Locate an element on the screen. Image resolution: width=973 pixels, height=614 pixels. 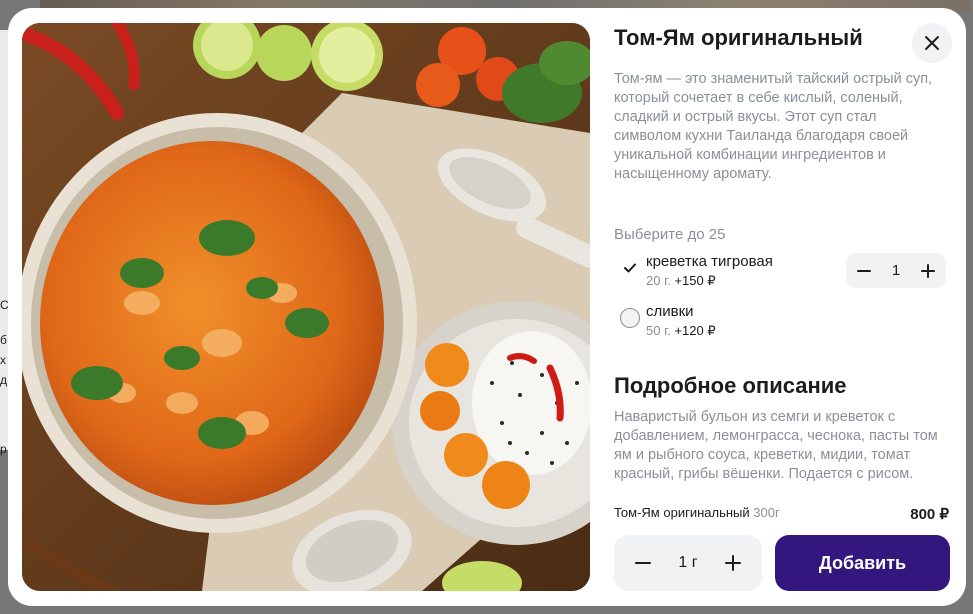
quantity-value: 1 г is located at coordinates (688, 562).